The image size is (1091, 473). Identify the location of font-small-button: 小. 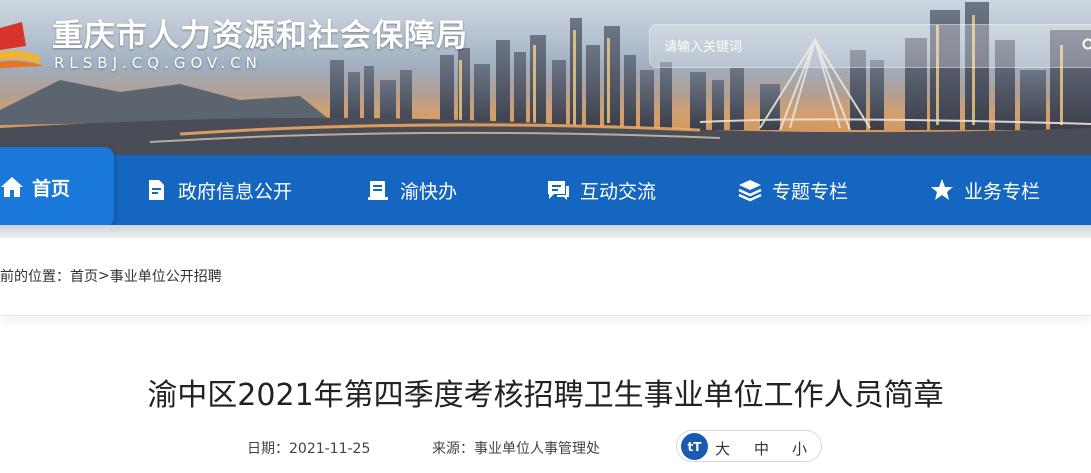
(799, 448).